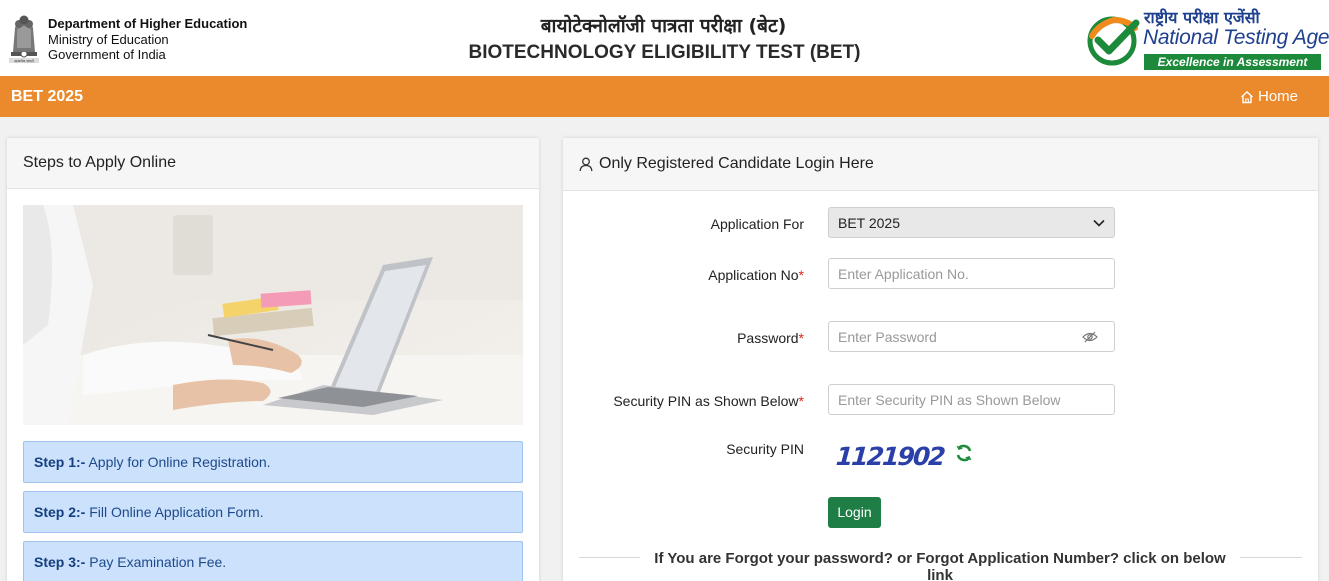  I want to click on step-1-label: Step 1:-, so click(60, 462).